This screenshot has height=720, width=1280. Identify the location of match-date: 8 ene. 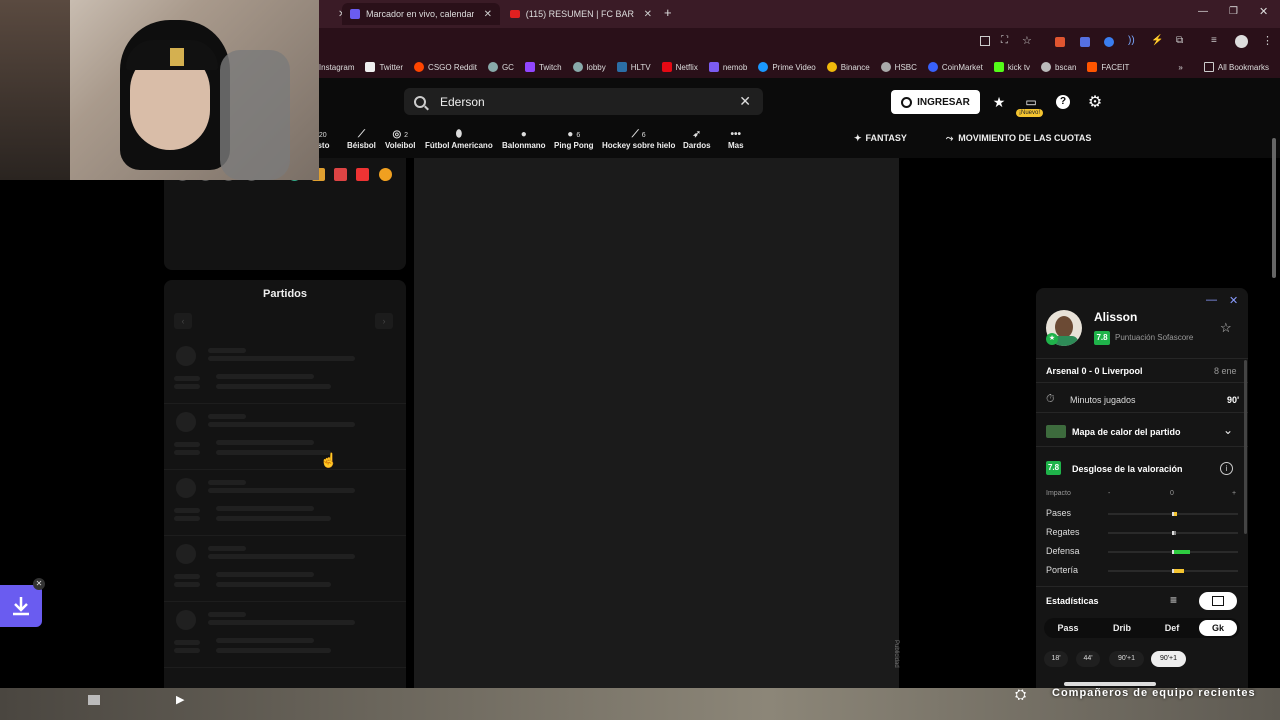
(1225, 371).